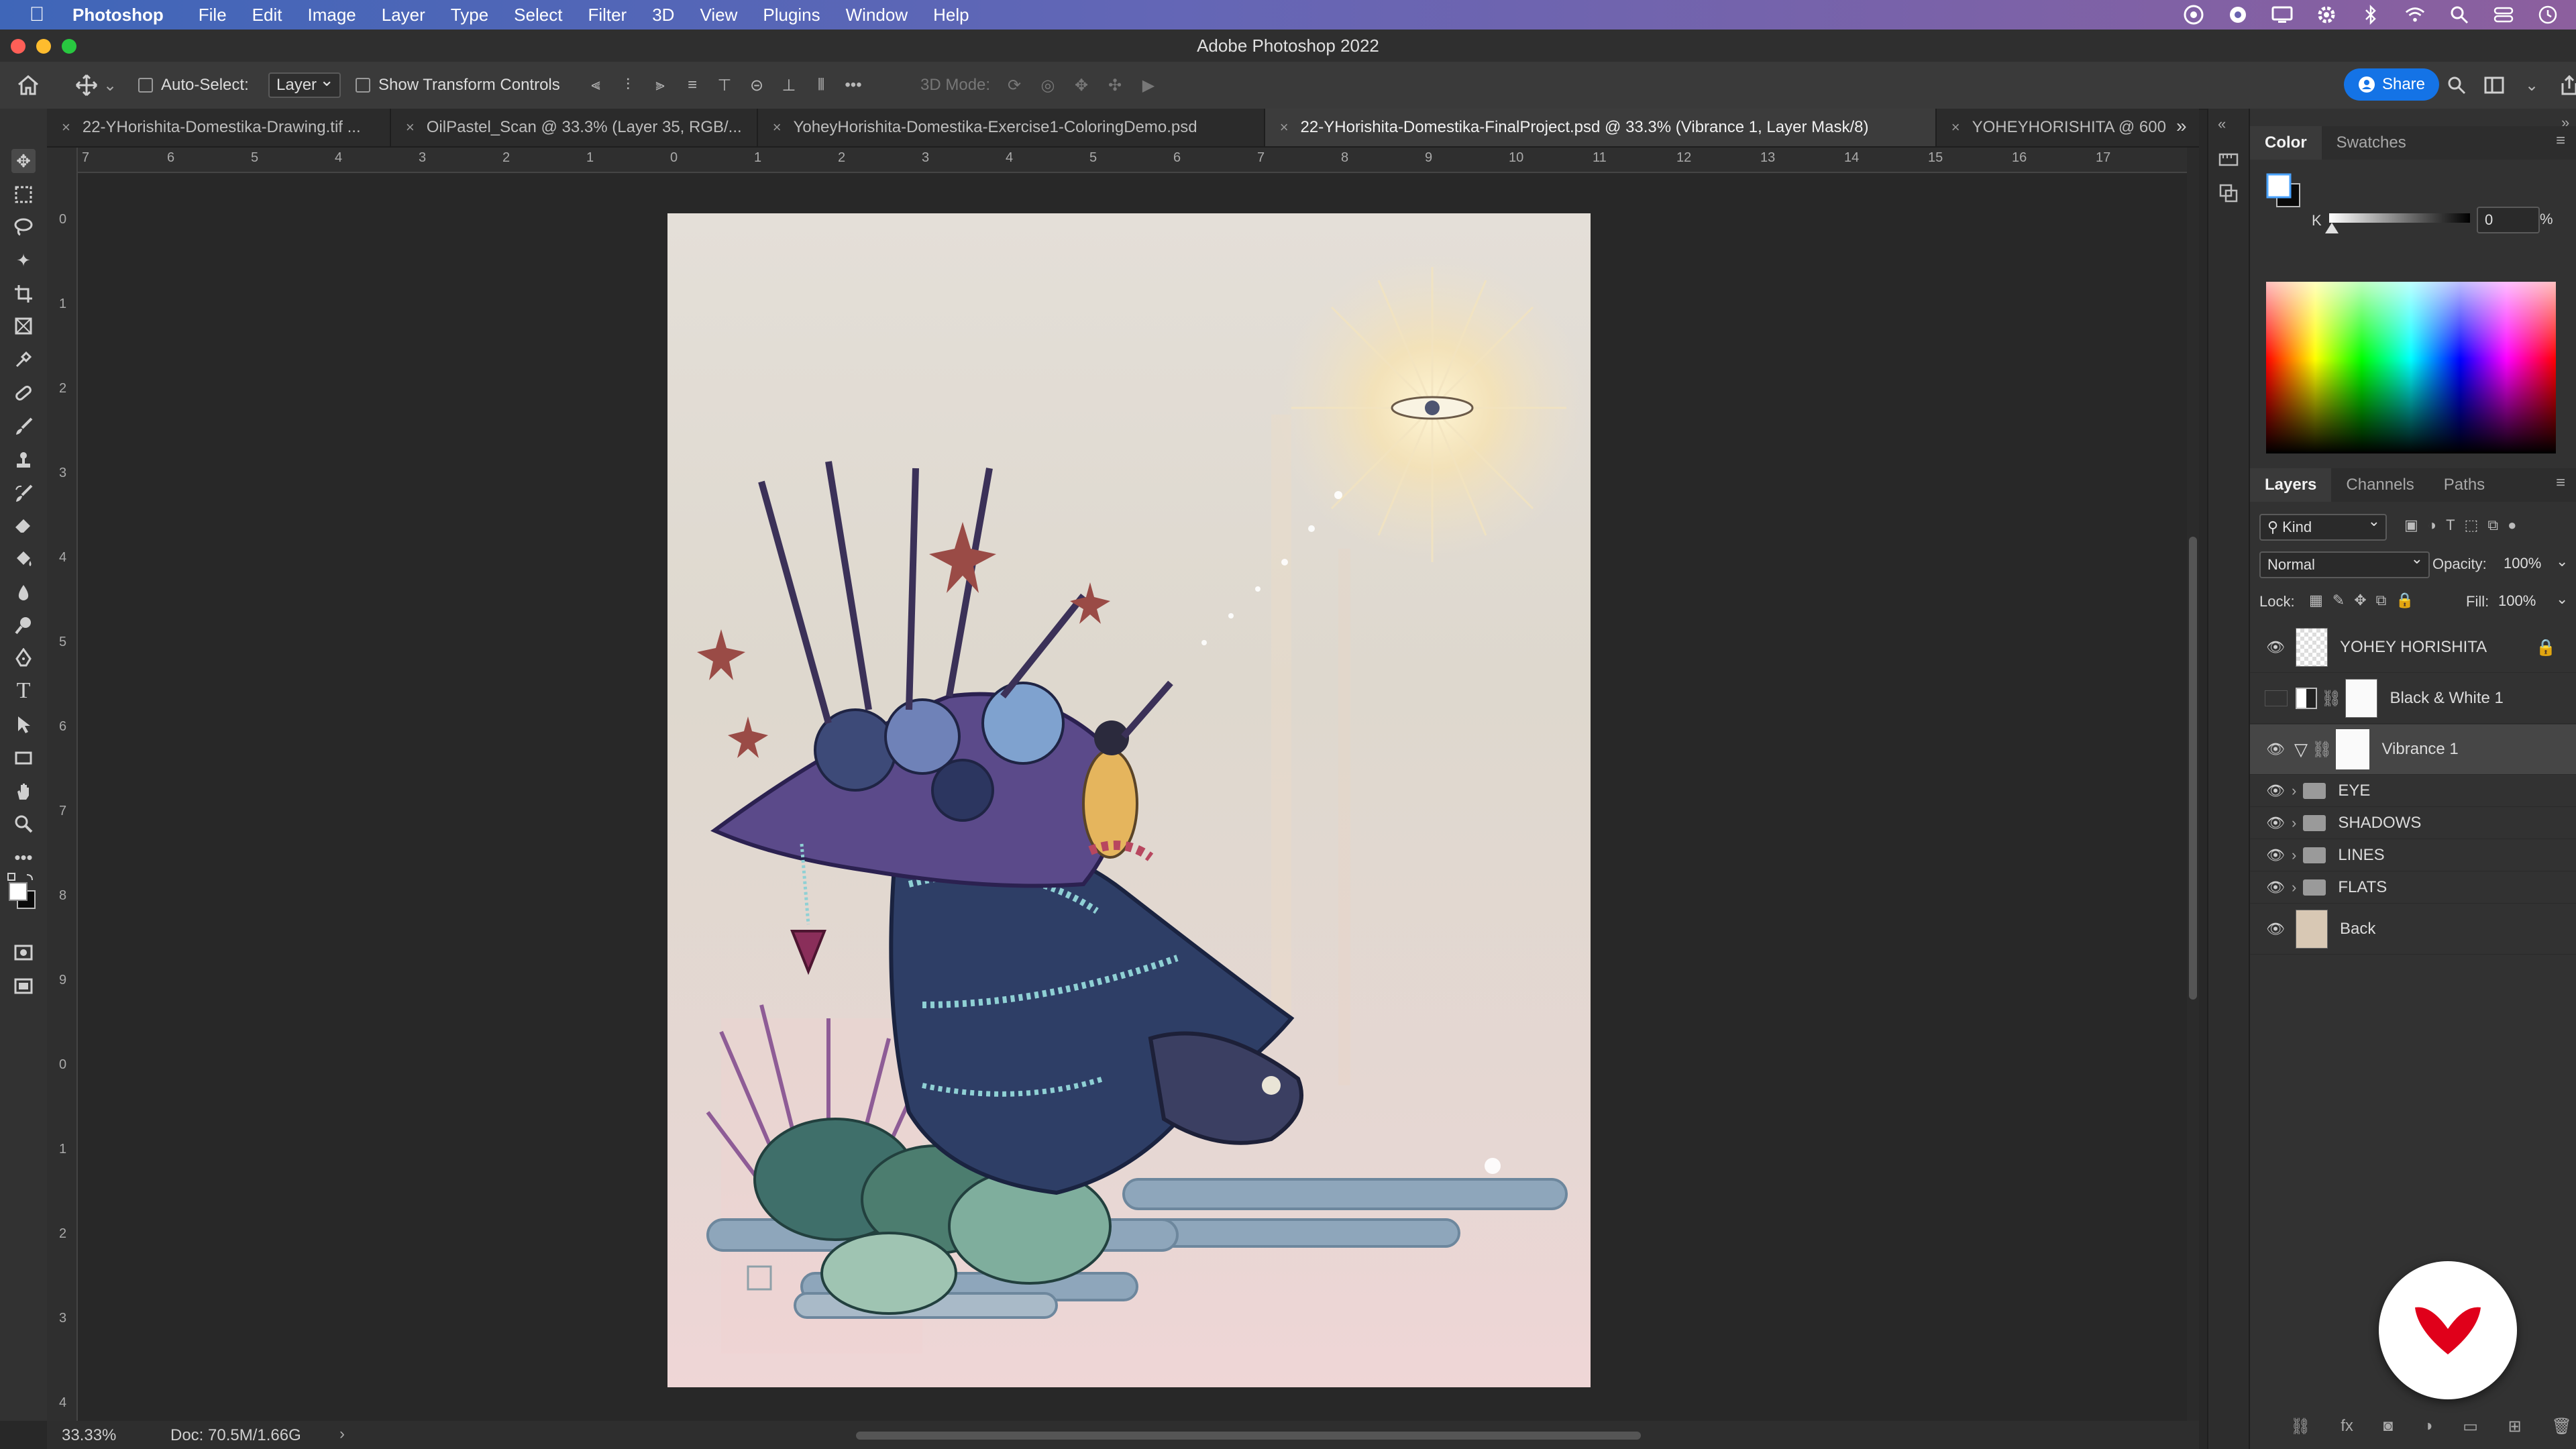 This screenshot has width=2576, height=1449. What do you see at coordinates (23, 593) in the screenshot?
I see `blur-tool-icon` at bounding box center [23, 593].